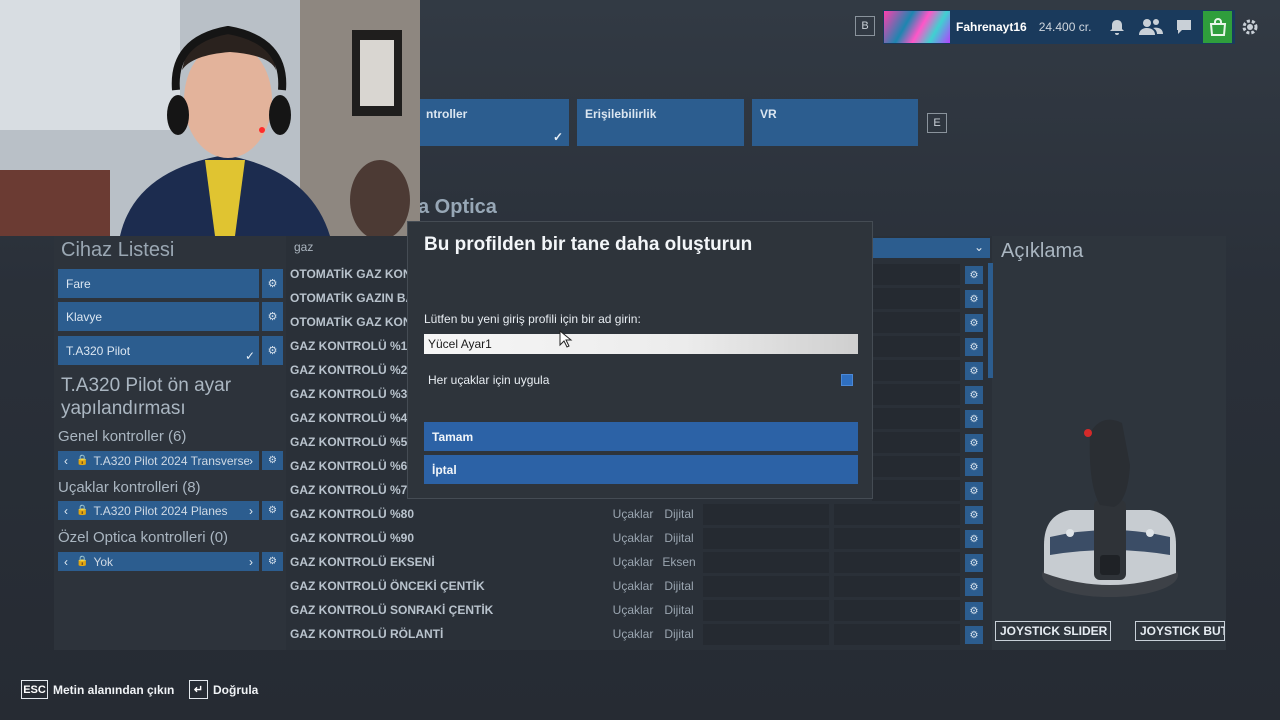 This screenshot has width=1280, height=720. What do you see at coordinates (1180, 631) in the screenshot?
I see `joystick-button: JOYSTICK BUTT` at bounding box center [1180, 631].